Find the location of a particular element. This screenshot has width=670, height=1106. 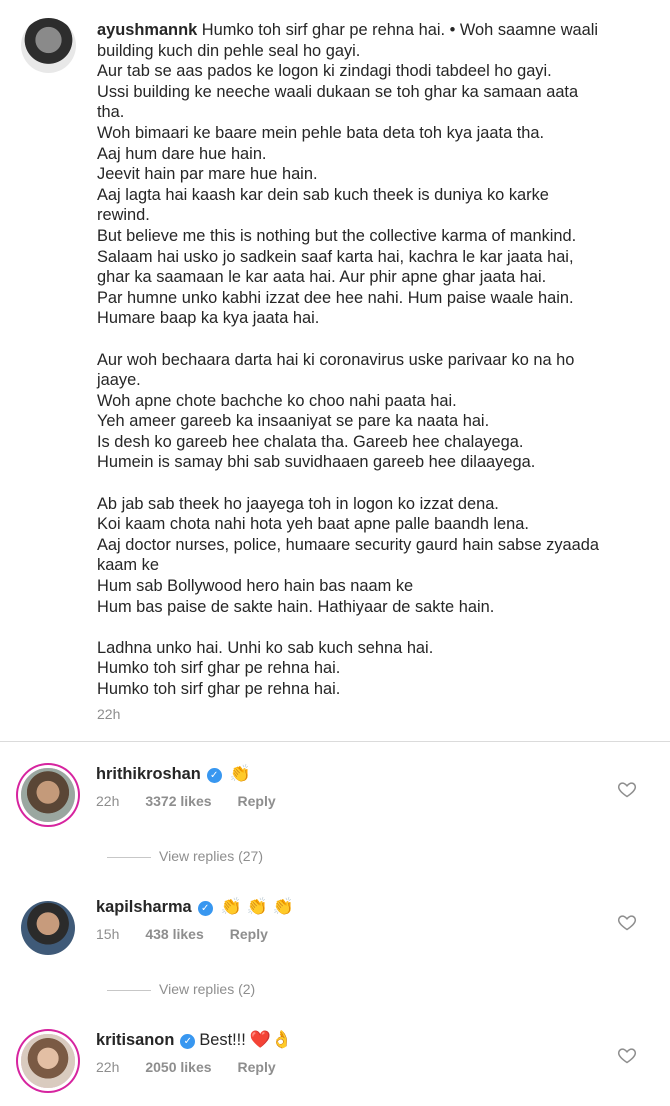

caption-timestamp: 22h is located at coordinates (109, 714).